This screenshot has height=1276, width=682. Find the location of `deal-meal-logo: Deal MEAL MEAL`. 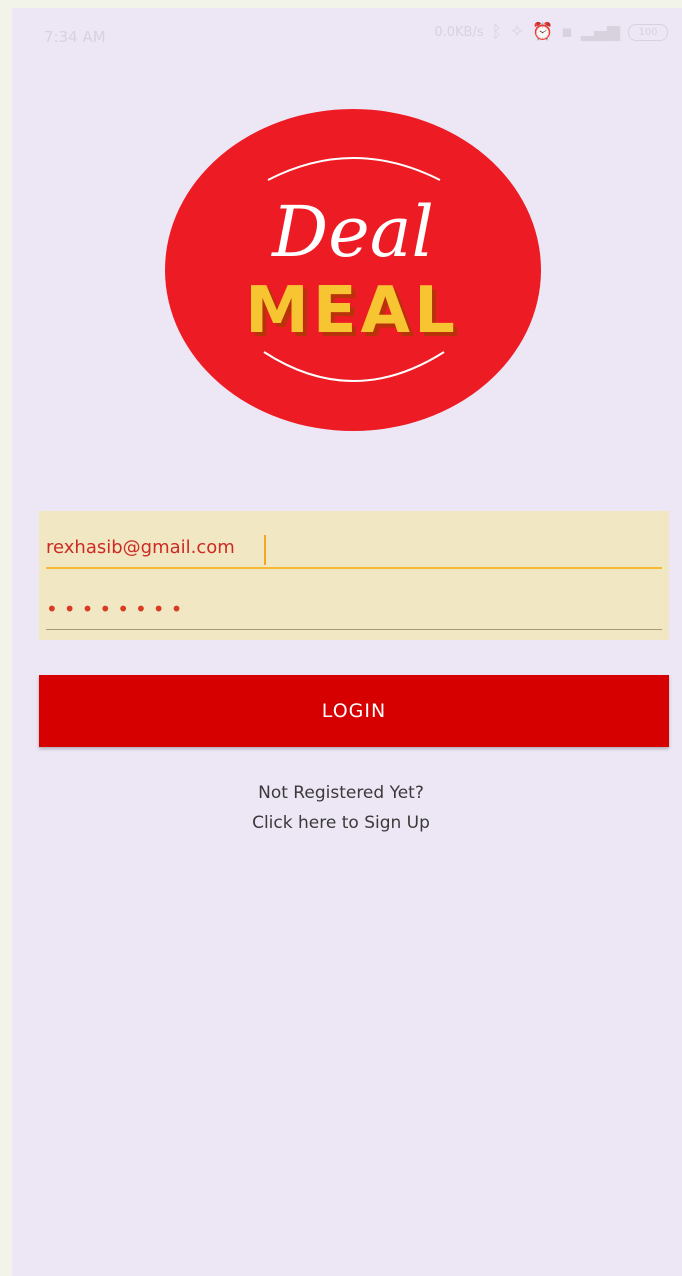

deal-meal-logo: Deal MEAL MEAL is located at coordinates (353, 270).